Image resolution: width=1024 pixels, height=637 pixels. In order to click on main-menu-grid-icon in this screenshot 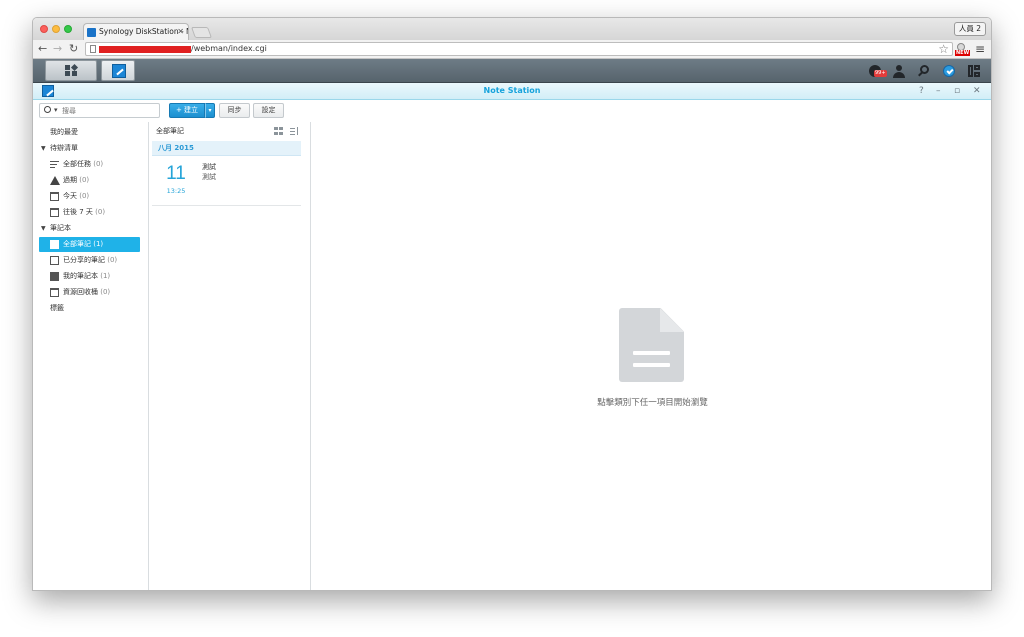, I will do `click(72, 69)`.